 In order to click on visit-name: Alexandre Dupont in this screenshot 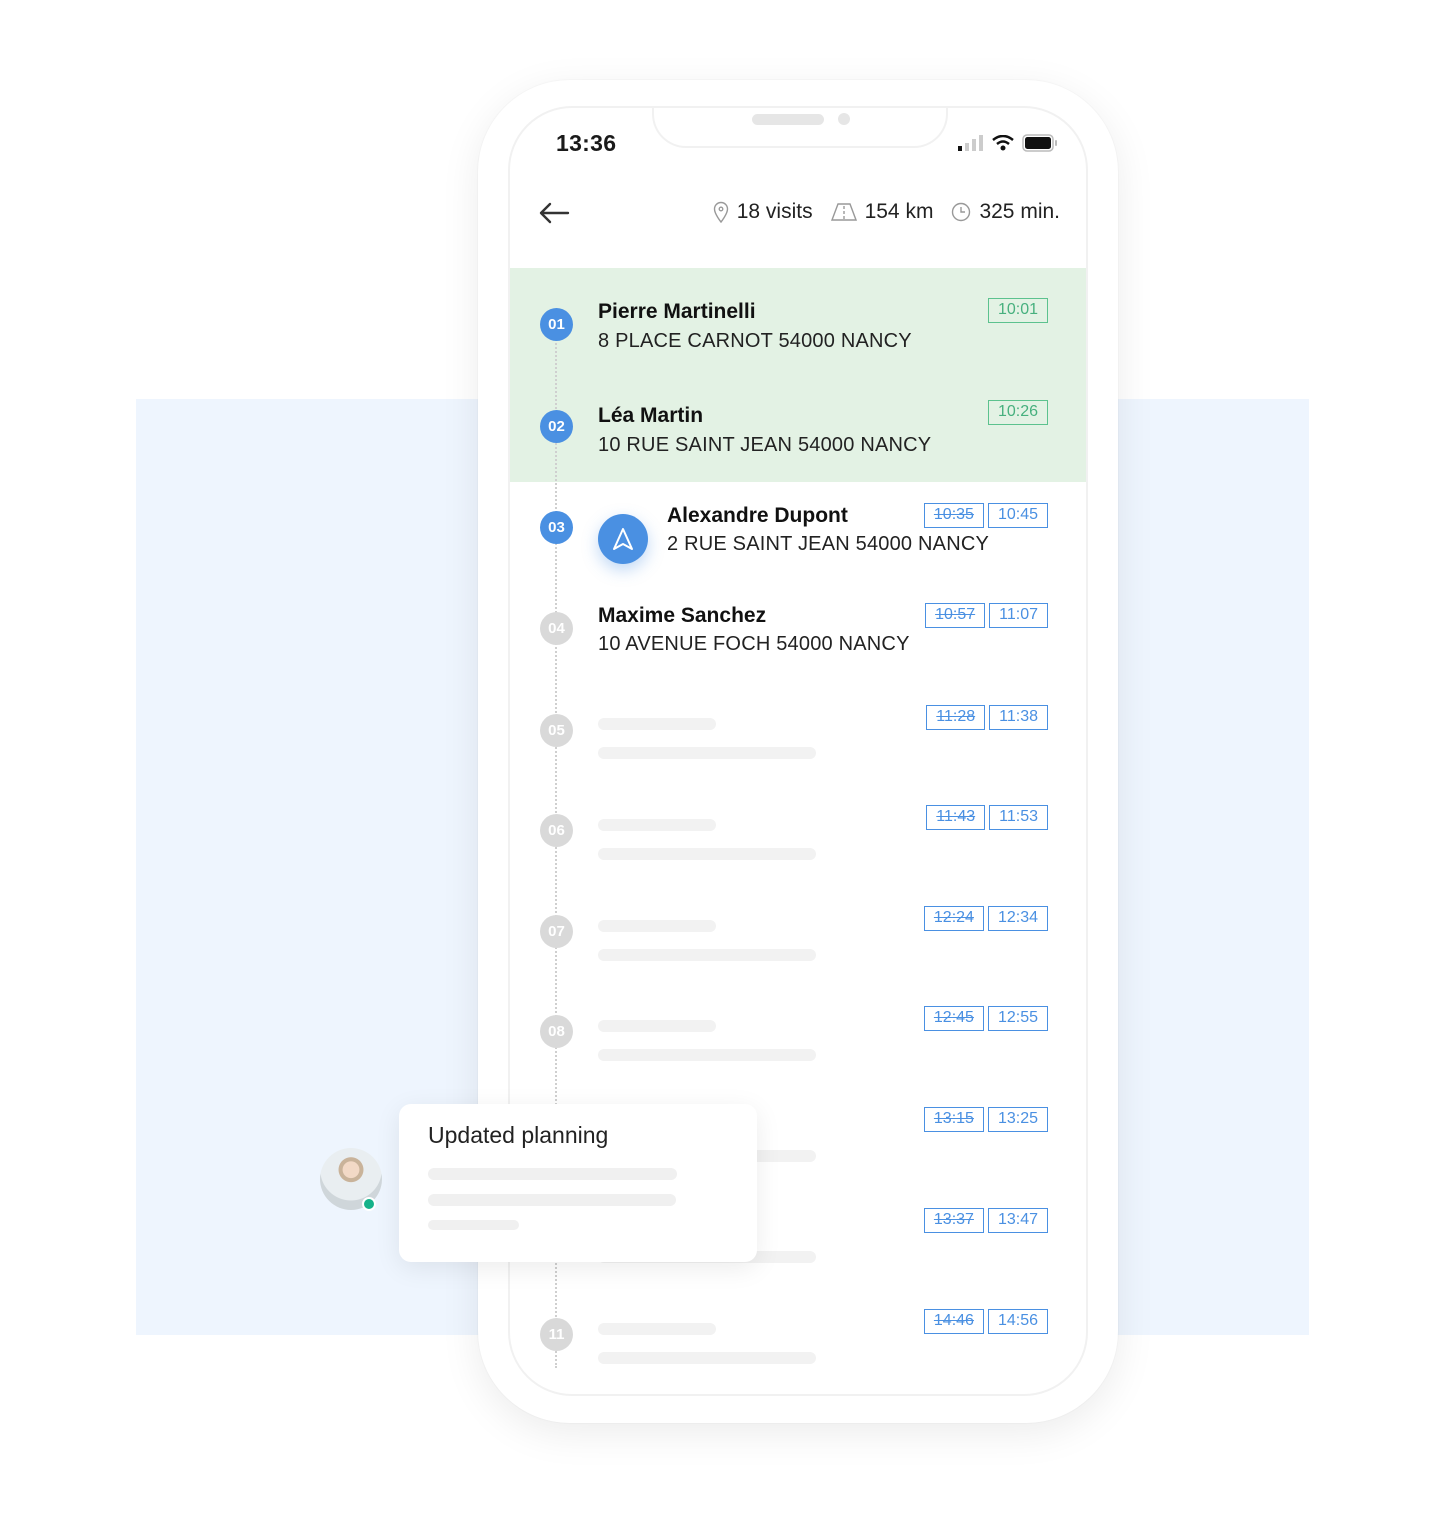, I will do `click(757, 515)`.